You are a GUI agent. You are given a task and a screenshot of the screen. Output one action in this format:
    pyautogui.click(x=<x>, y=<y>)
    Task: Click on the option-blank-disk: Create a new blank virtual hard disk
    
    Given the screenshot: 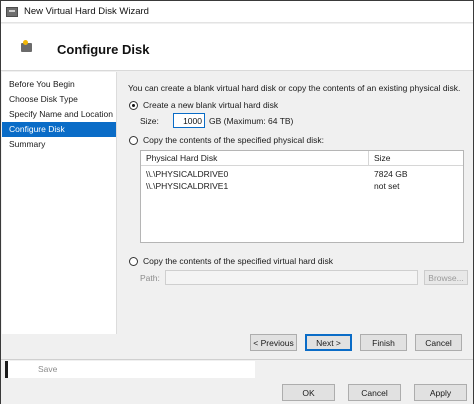 What is the action you would take?
    pyautogui.click(x=203, y=105)
    